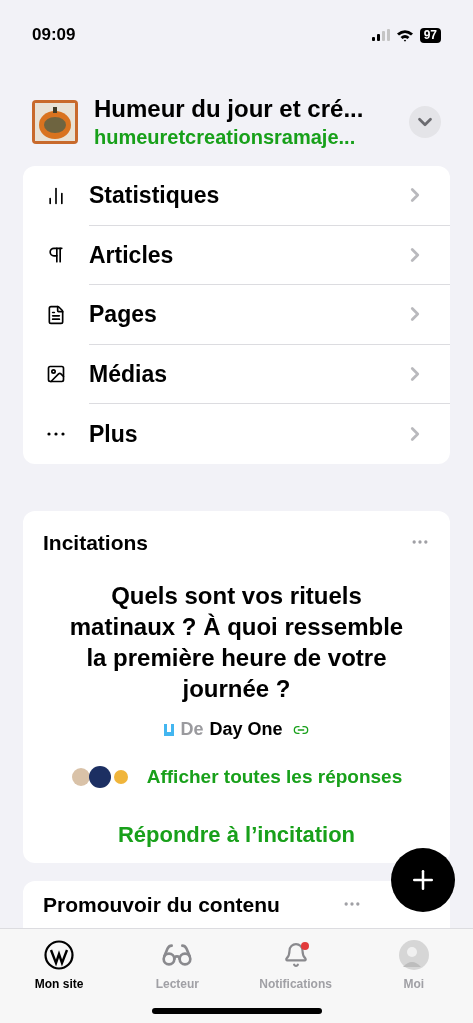  Describe the element at coordinates (295, 955) in the screenshot. I see `bell-icon` at that location.